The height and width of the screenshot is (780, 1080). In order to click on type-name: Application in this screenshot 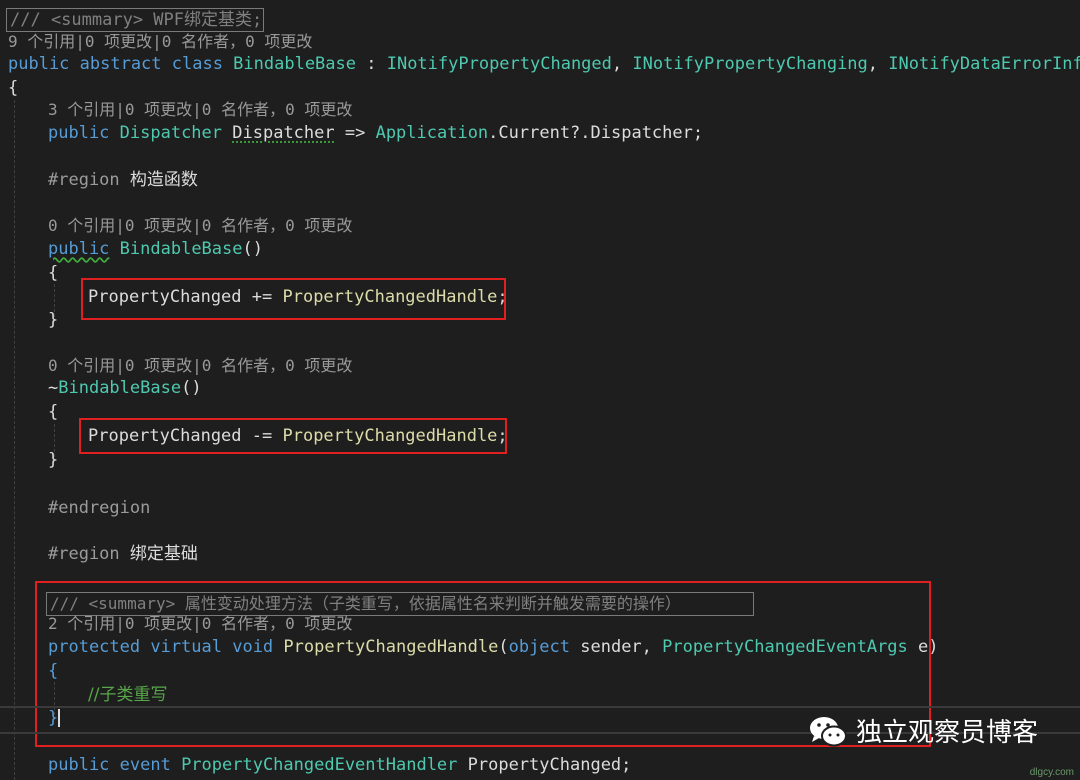, I will do `click(432, 133)`.